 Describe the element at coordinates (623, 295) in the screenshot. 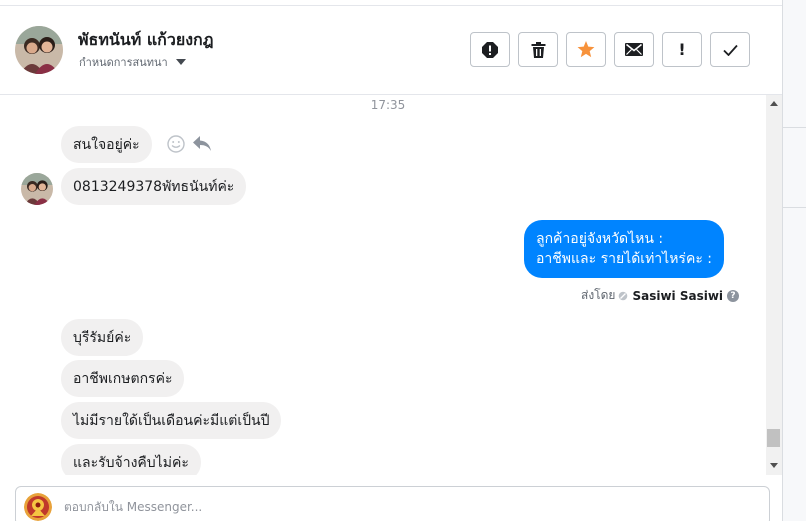

I see `blocked-circle-icon` at that location.